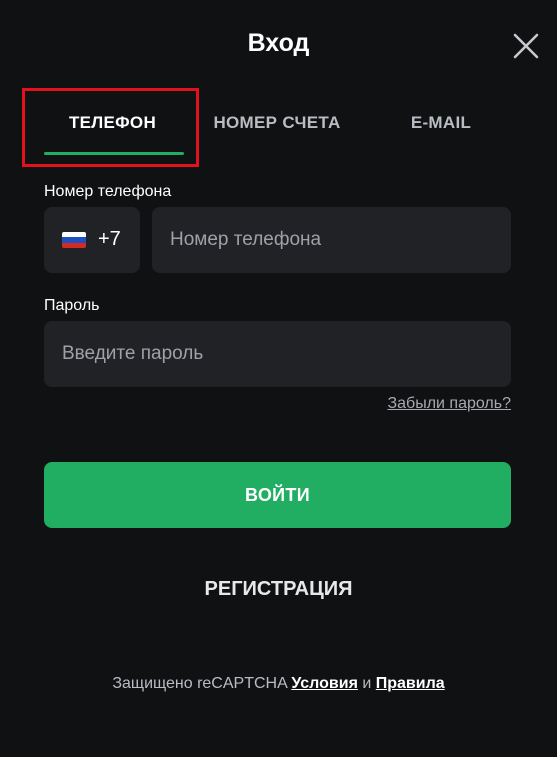 This screenshot has width=557, height=757. What do you see at coordinates (199, 683) in the screenshot?
I see `recaptcha-text: Защищено reCAPTCHA` at bounding box center [199, 683].